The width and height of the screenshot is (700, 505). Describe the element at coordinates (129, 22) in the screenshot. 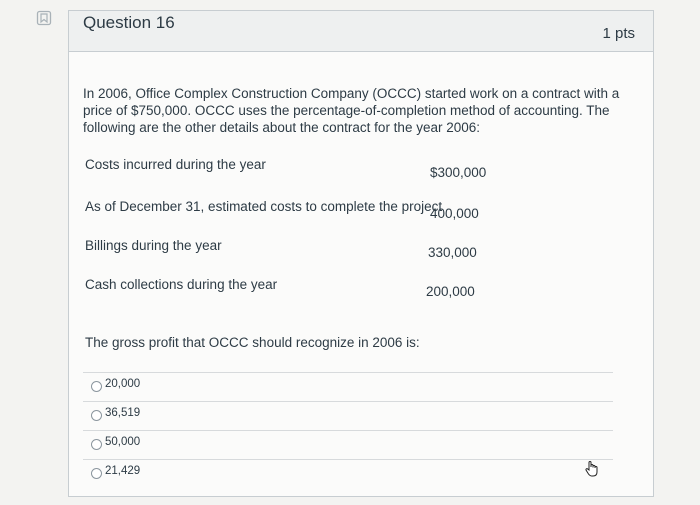

I see `question-title: Question 16` at that location.